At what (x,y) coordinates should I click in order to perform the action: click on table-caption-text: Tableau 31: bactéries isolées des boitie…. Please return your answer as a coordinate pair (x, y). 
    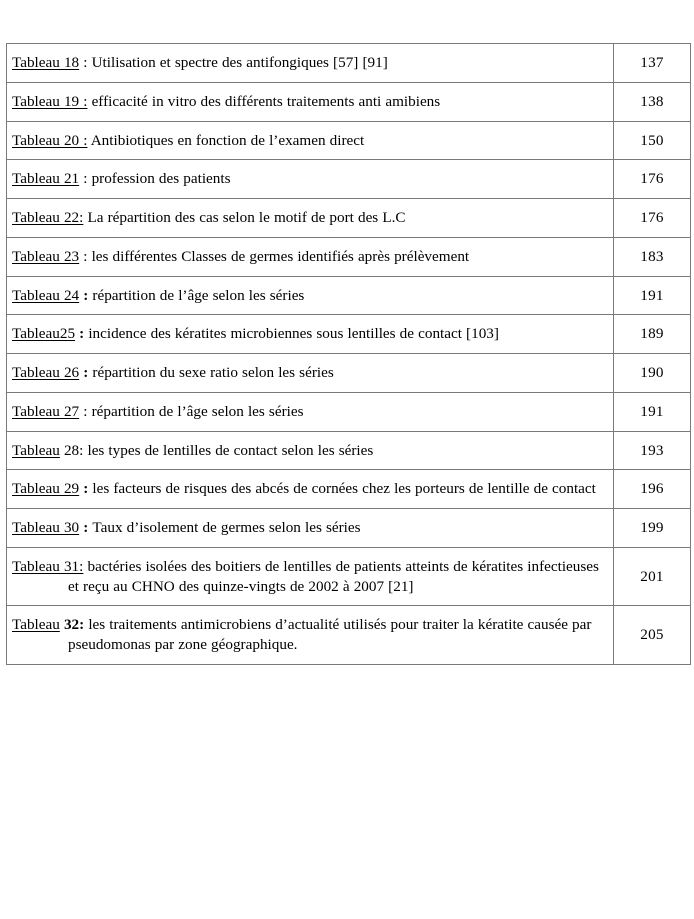
    Looking at the image, I should click on (309, 577).